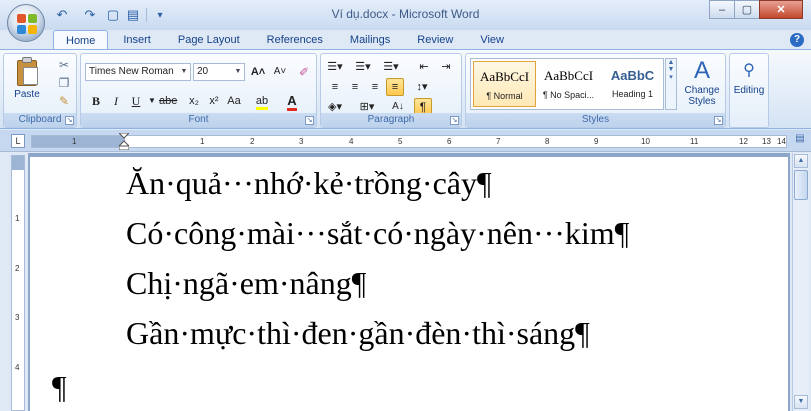 The image size is (811, 411). I want to click on tab-references: References, so click(295, 40).